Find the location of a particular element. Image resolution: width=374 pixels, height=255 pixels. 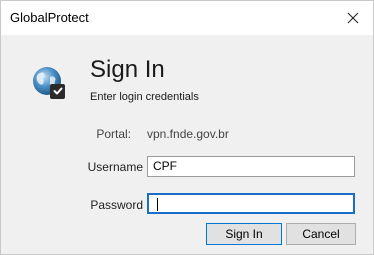

cancel-button: Cancel is located at coordinates (321, 234).